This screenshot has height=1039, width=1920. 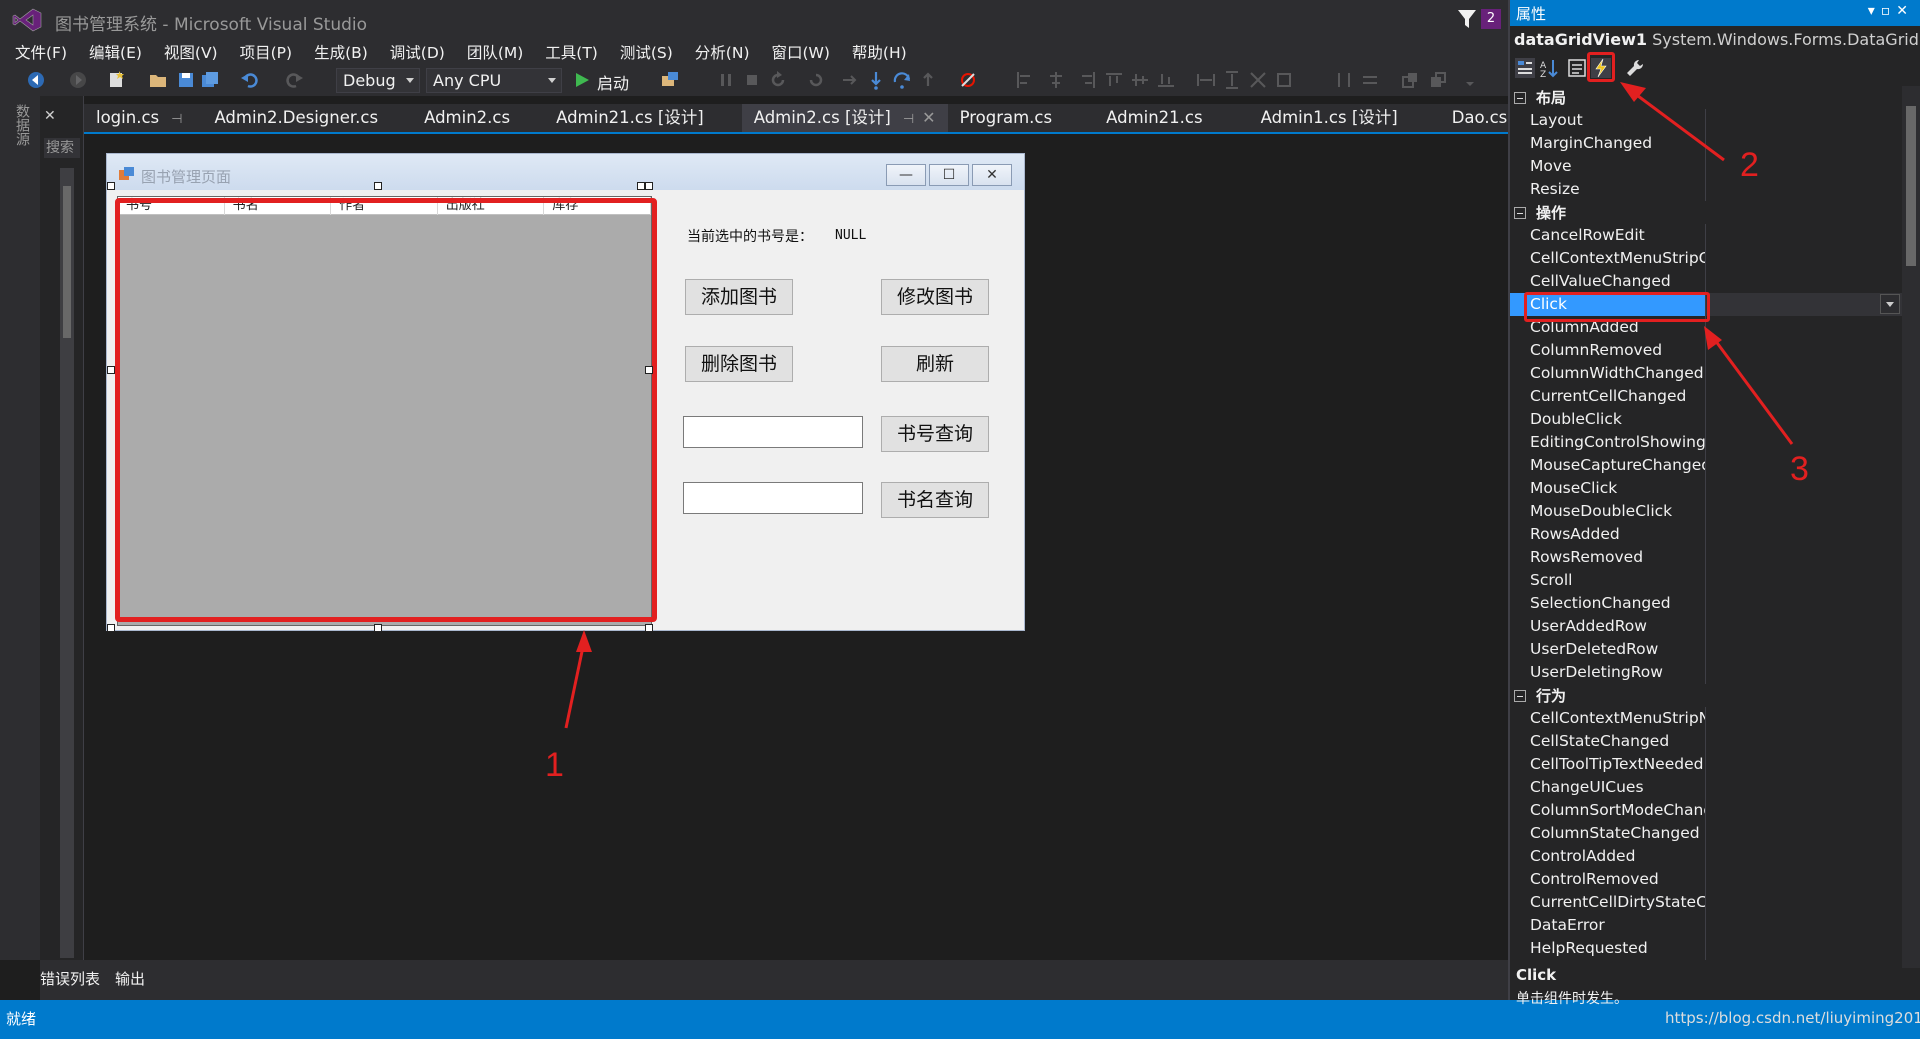 I want to click on step-into-icon, so click(x=876, y=80).